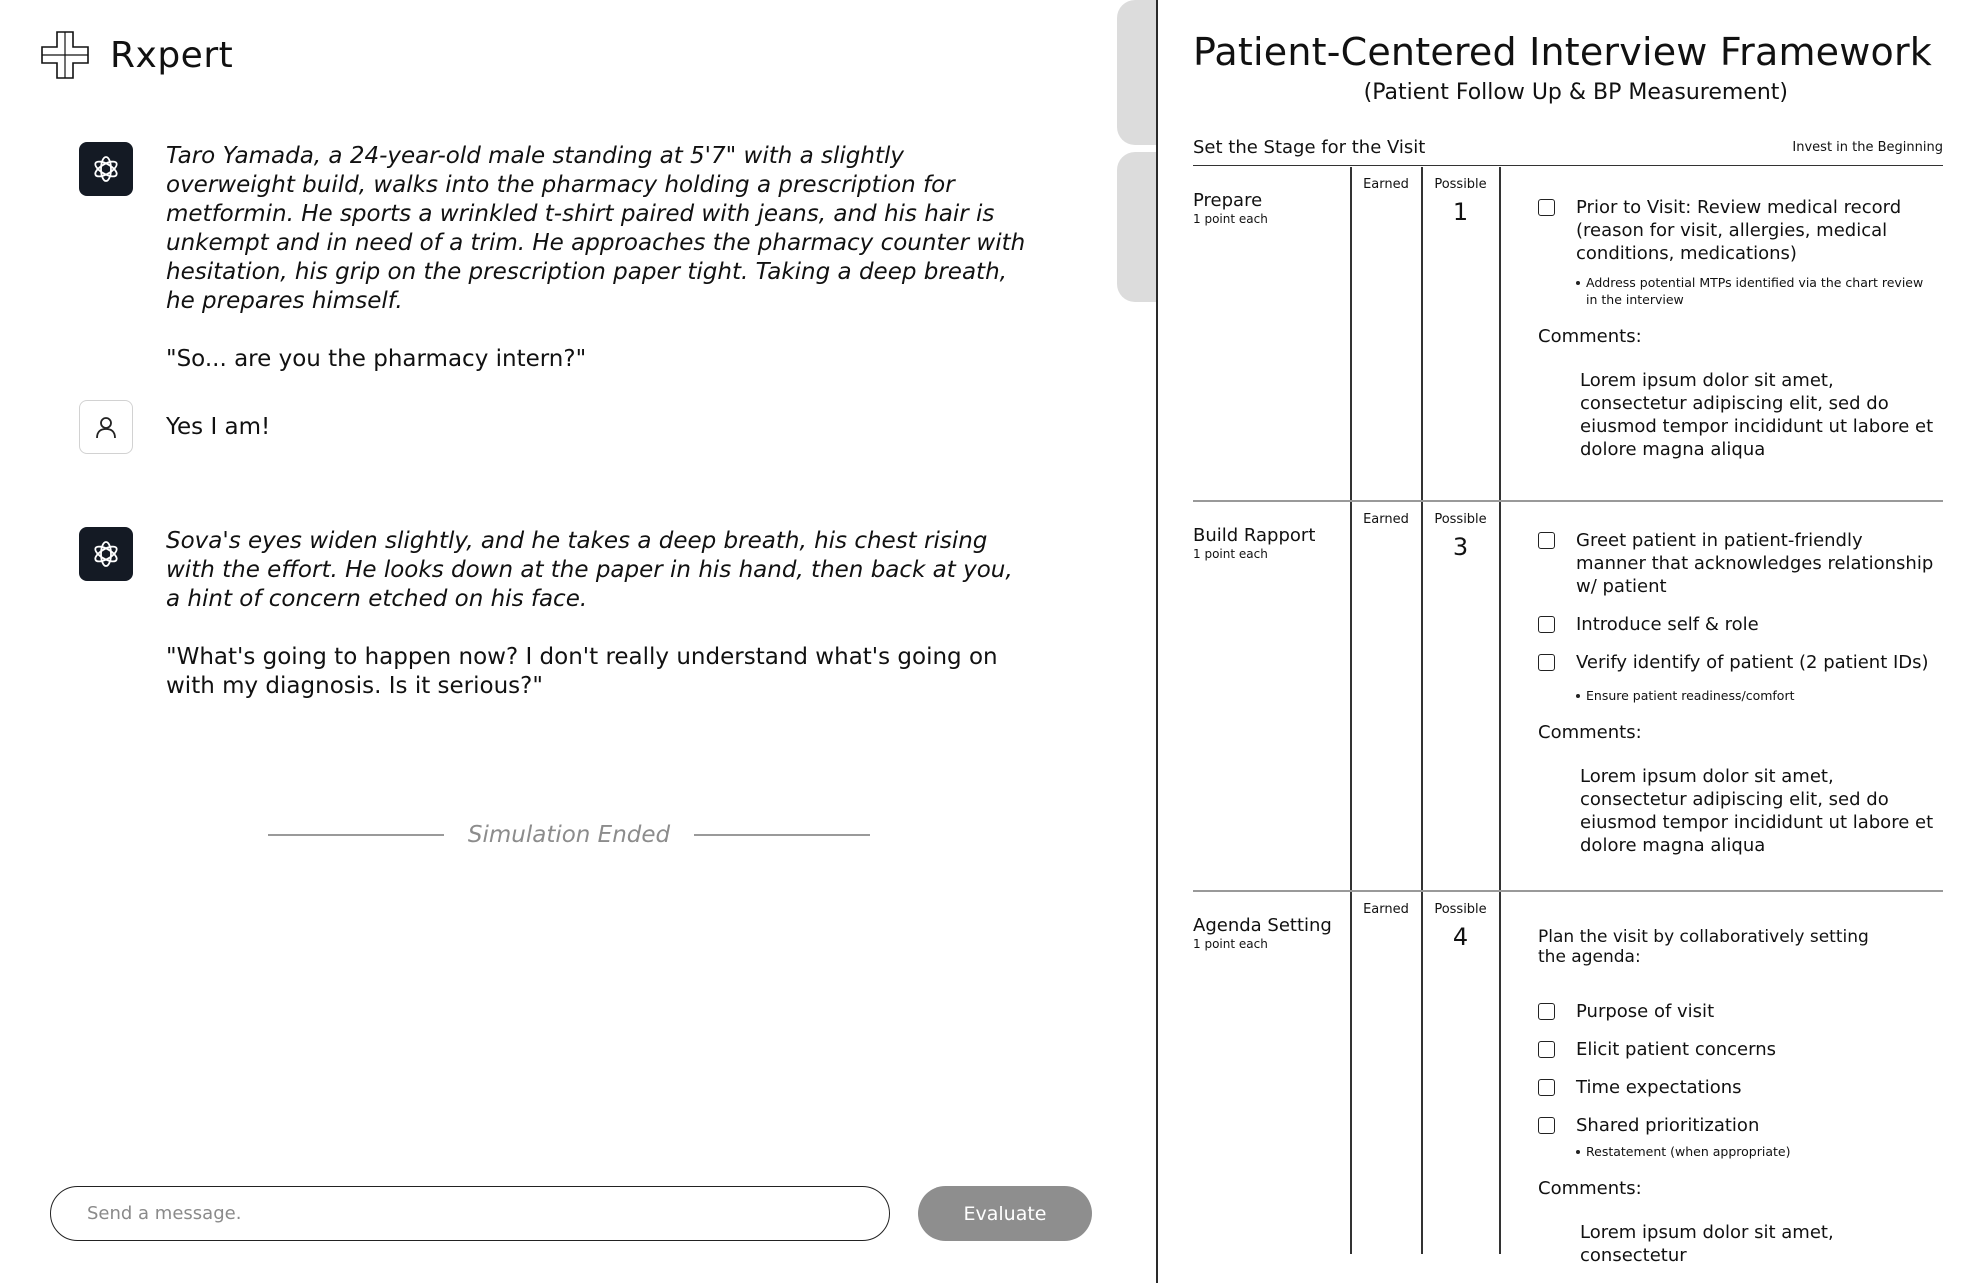 The width and height of the screenshot is (1984, 1283). Describe the element at coordinates (1738, 695) in the screenshot. I see `sub-bullet: Ensure patient readiness/comfort` at that location.